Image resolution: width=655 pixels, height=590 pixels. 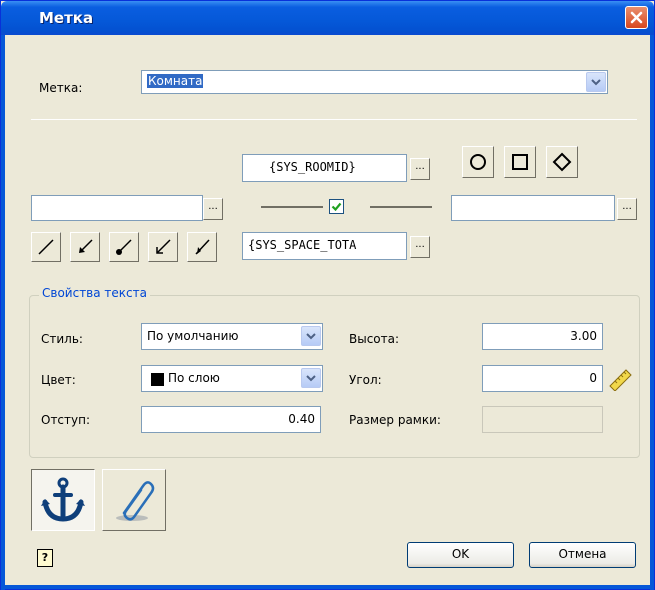 I want to click on color-combo-arrow, so click(x=311, y=378).